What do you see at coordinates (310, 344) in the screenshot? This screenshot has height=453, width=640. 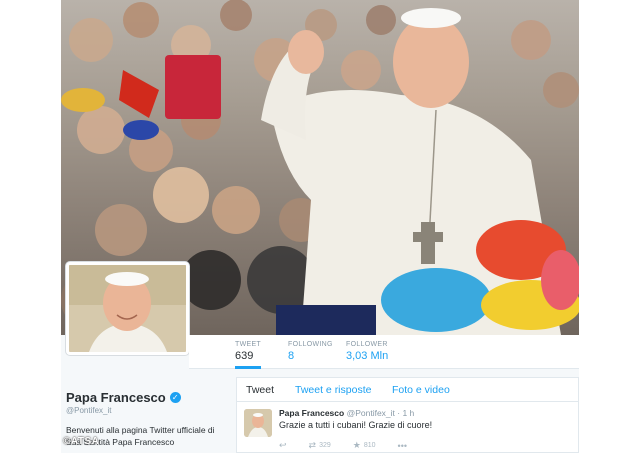 I see `stat-label: FOLLOWING` at bounding box center [310, 344].